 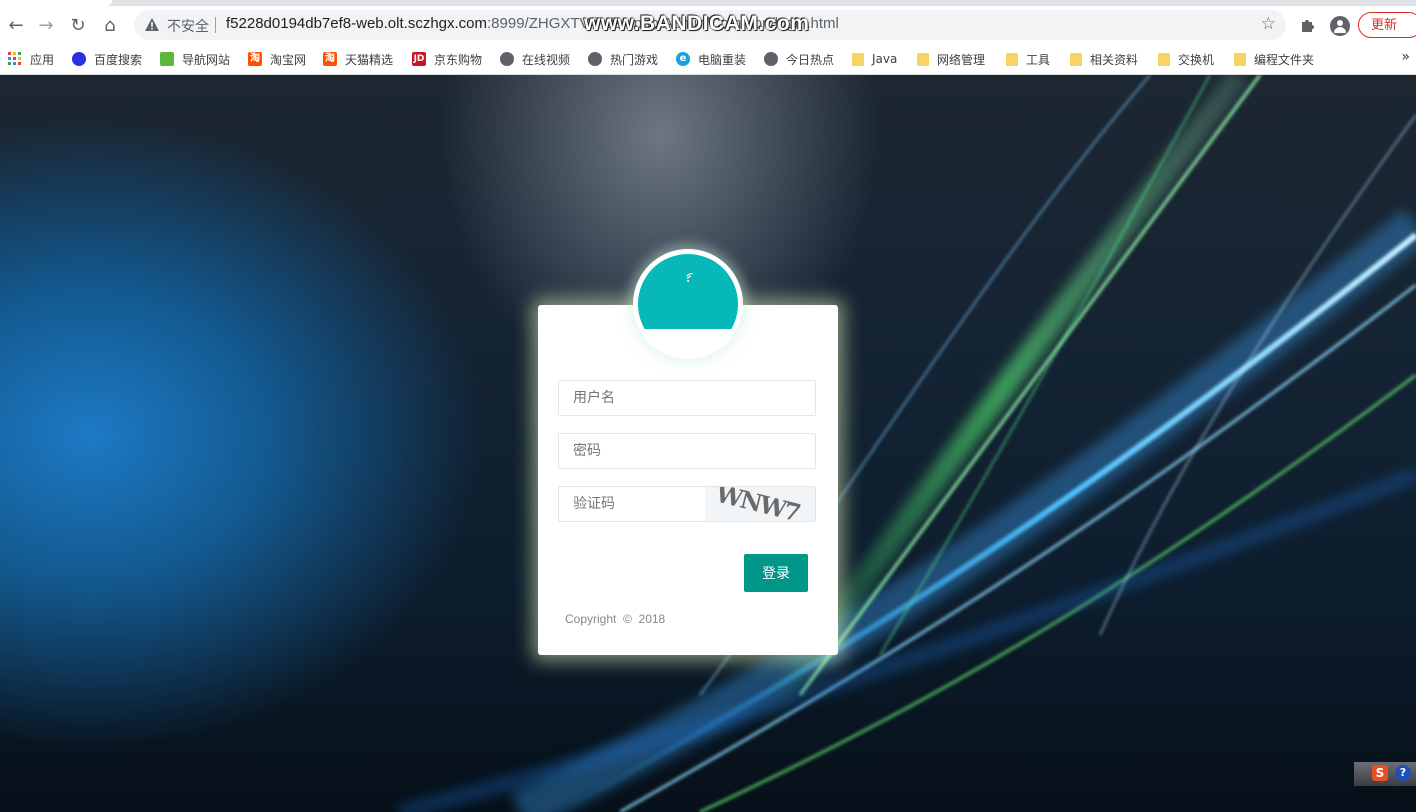 I want to click on bookmark-label: Java, so click(x=885, y=59).